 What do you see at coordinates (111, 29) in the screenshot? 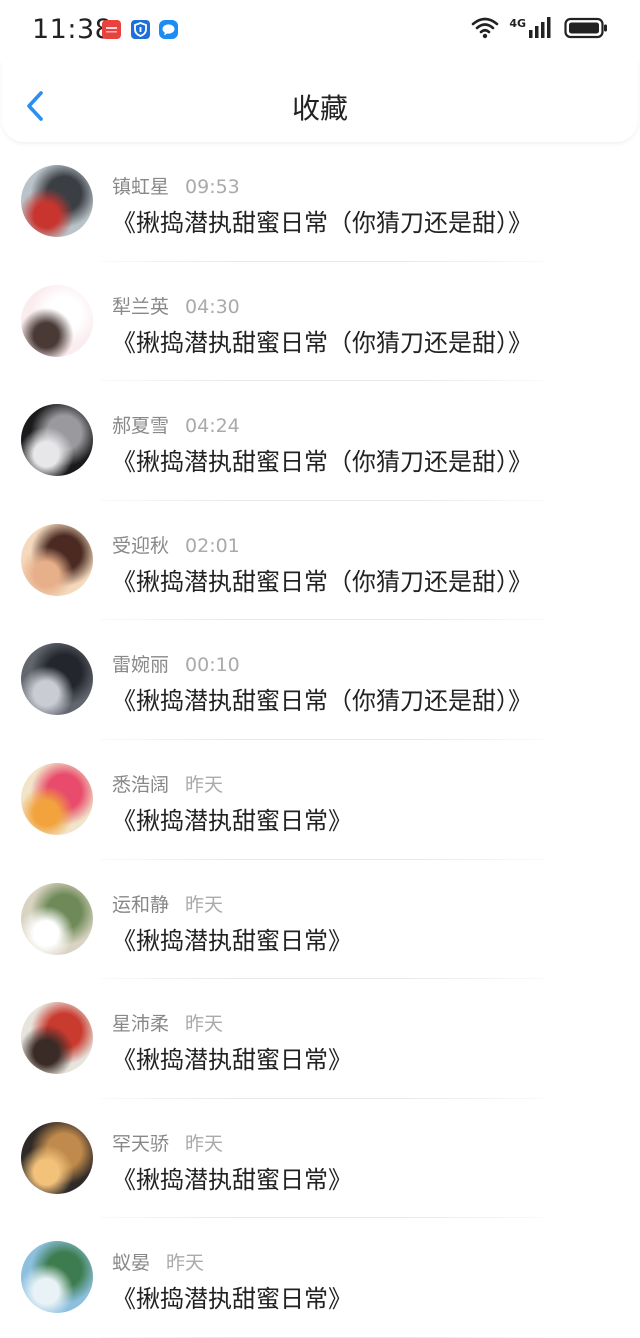
I see `app-notification-icon` at bounding box center [111, 29].